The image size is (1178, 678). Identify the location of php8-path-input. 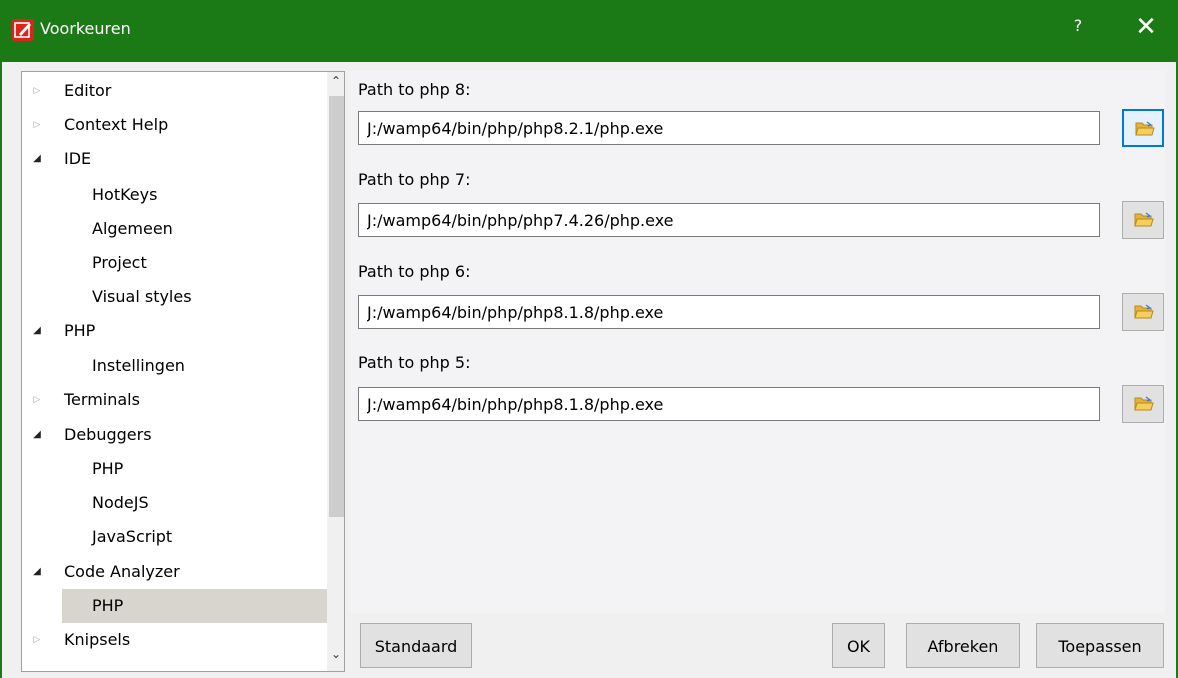
(729, 128).